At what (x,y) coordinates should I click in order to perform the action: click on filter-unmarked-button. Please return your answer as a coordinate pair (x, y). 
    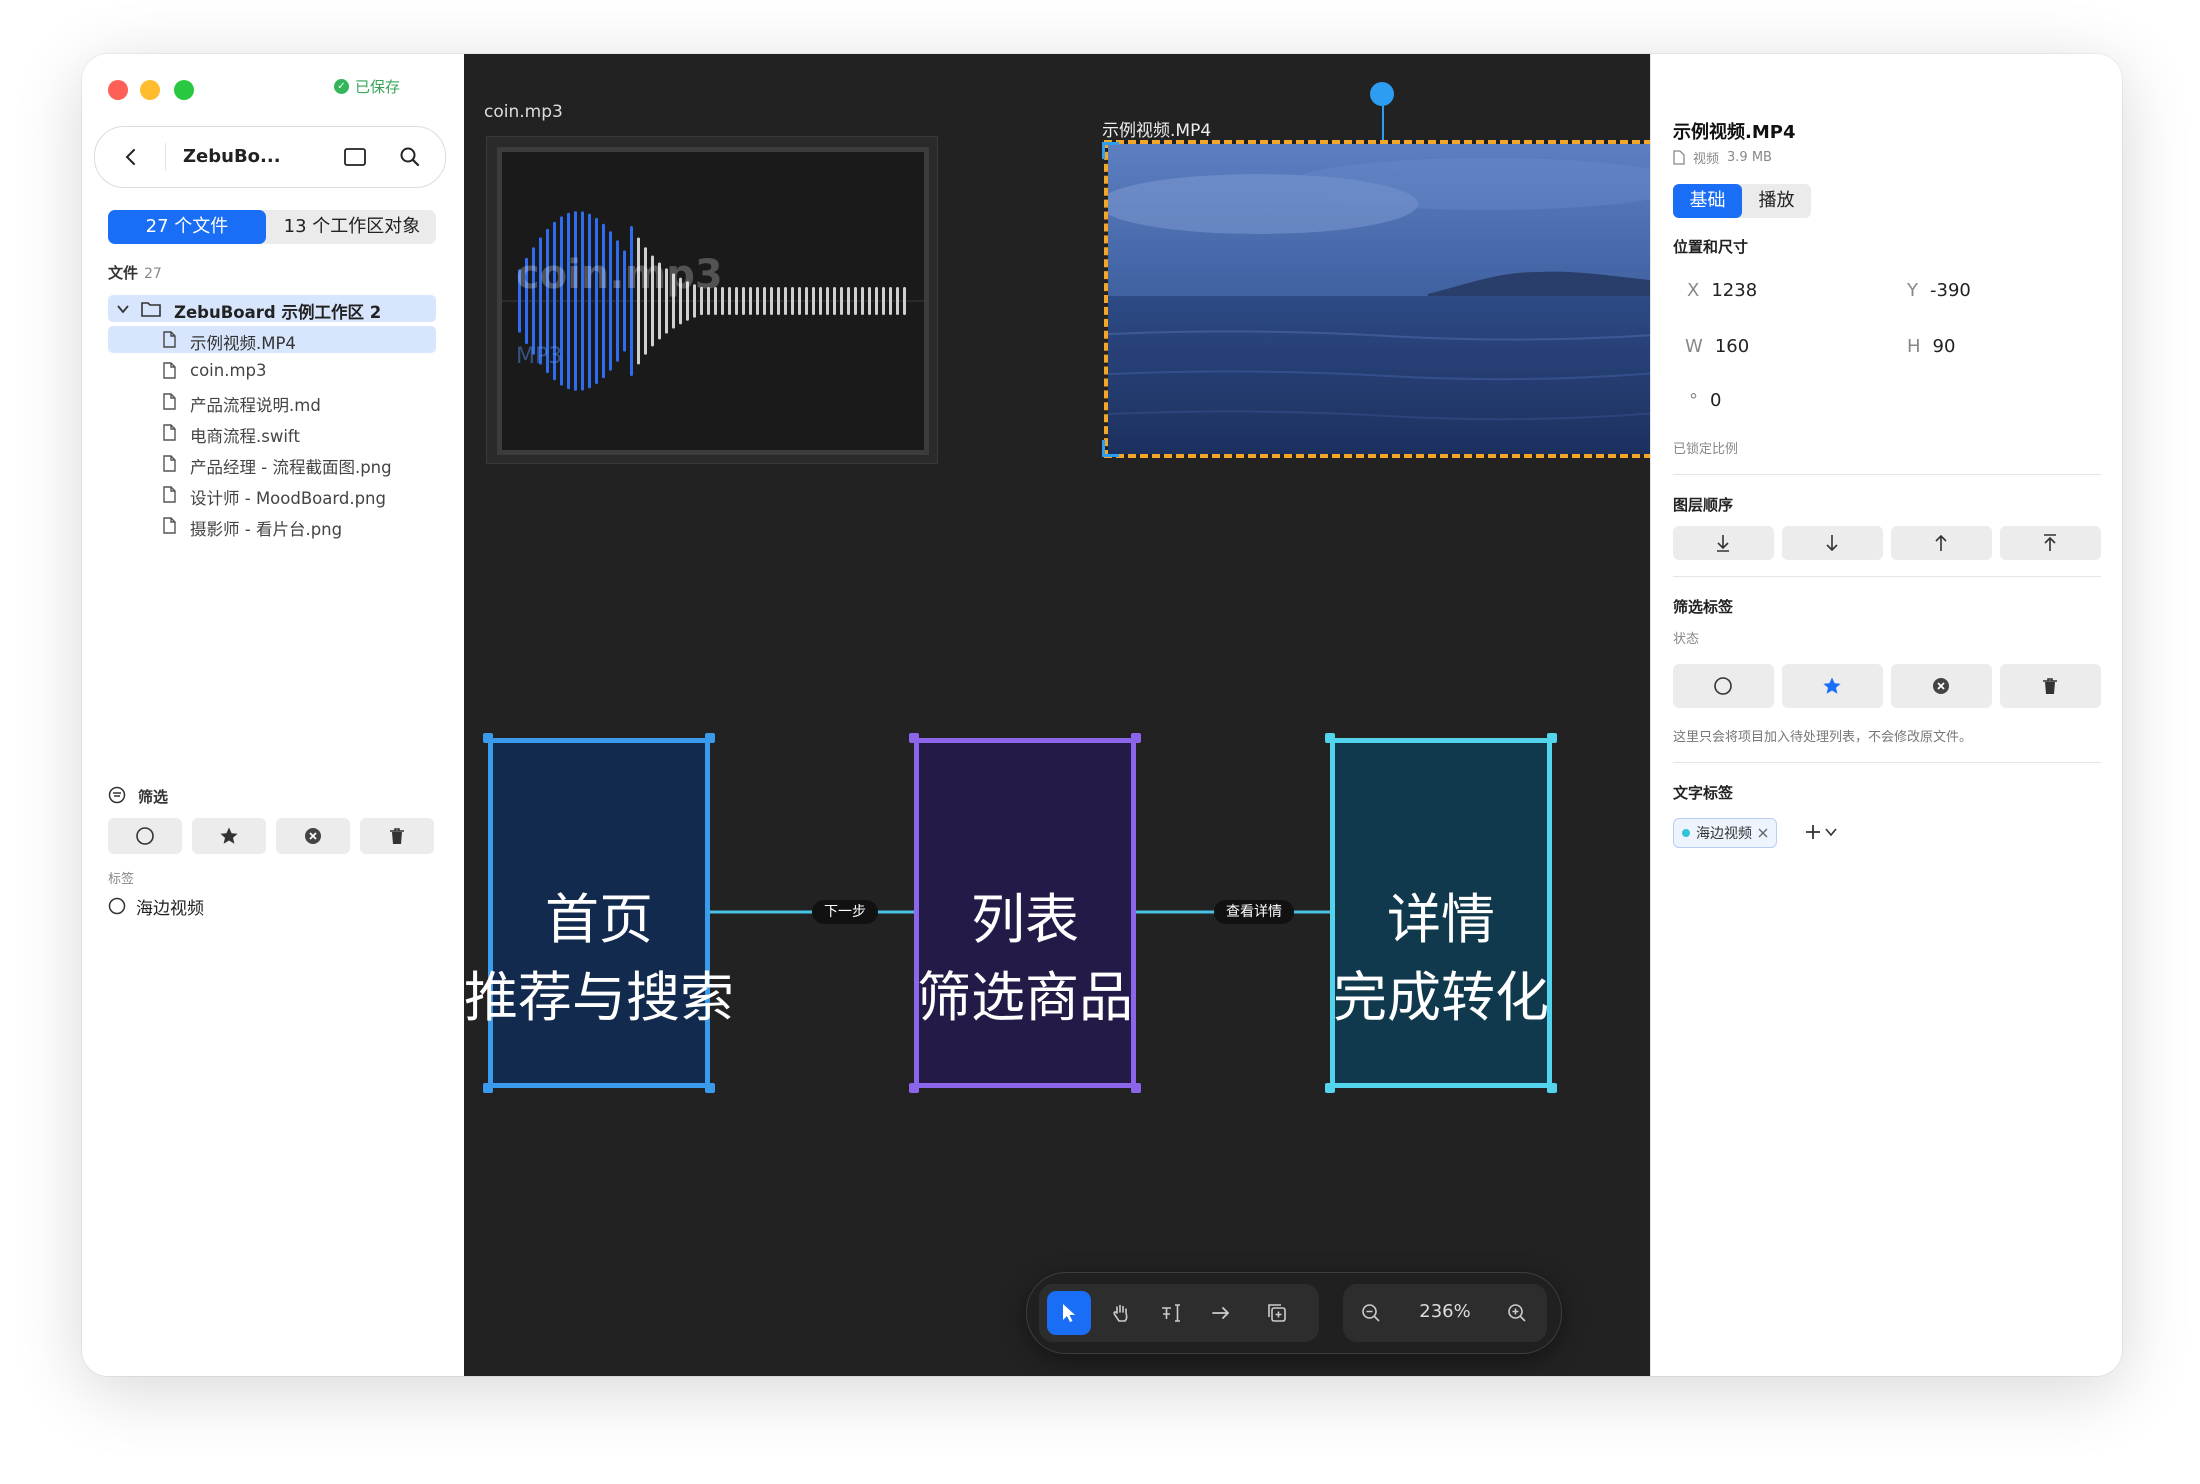
    Looking at the image, I should click on (145, 836).